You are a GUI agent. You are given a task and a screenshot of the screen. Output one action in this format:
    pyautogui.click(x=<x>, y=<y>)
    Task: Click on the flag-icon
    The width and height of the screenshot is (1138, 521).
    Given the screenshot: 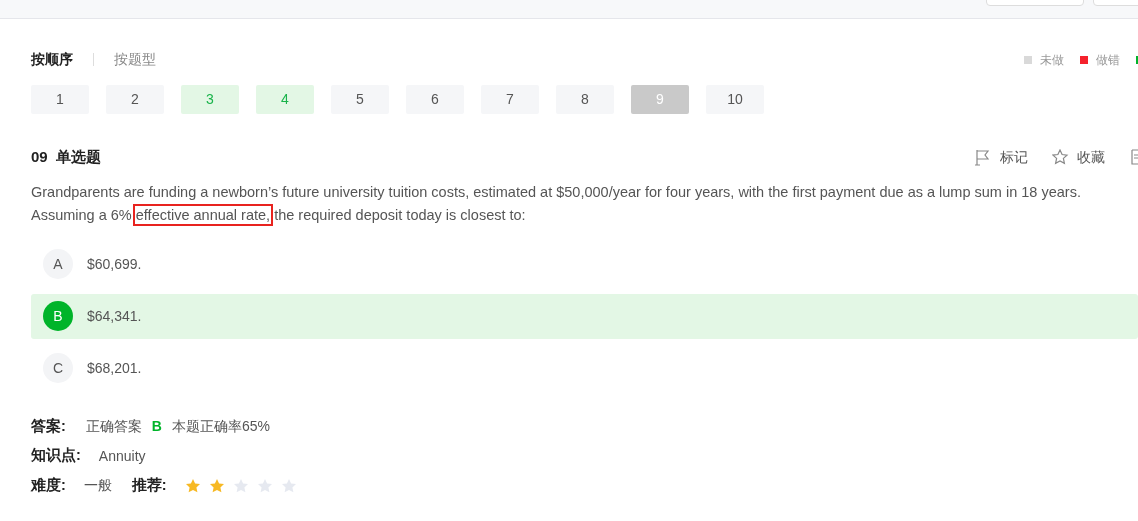 What is the action you would take?
    pyautogui.click(x=983, y=157)
    